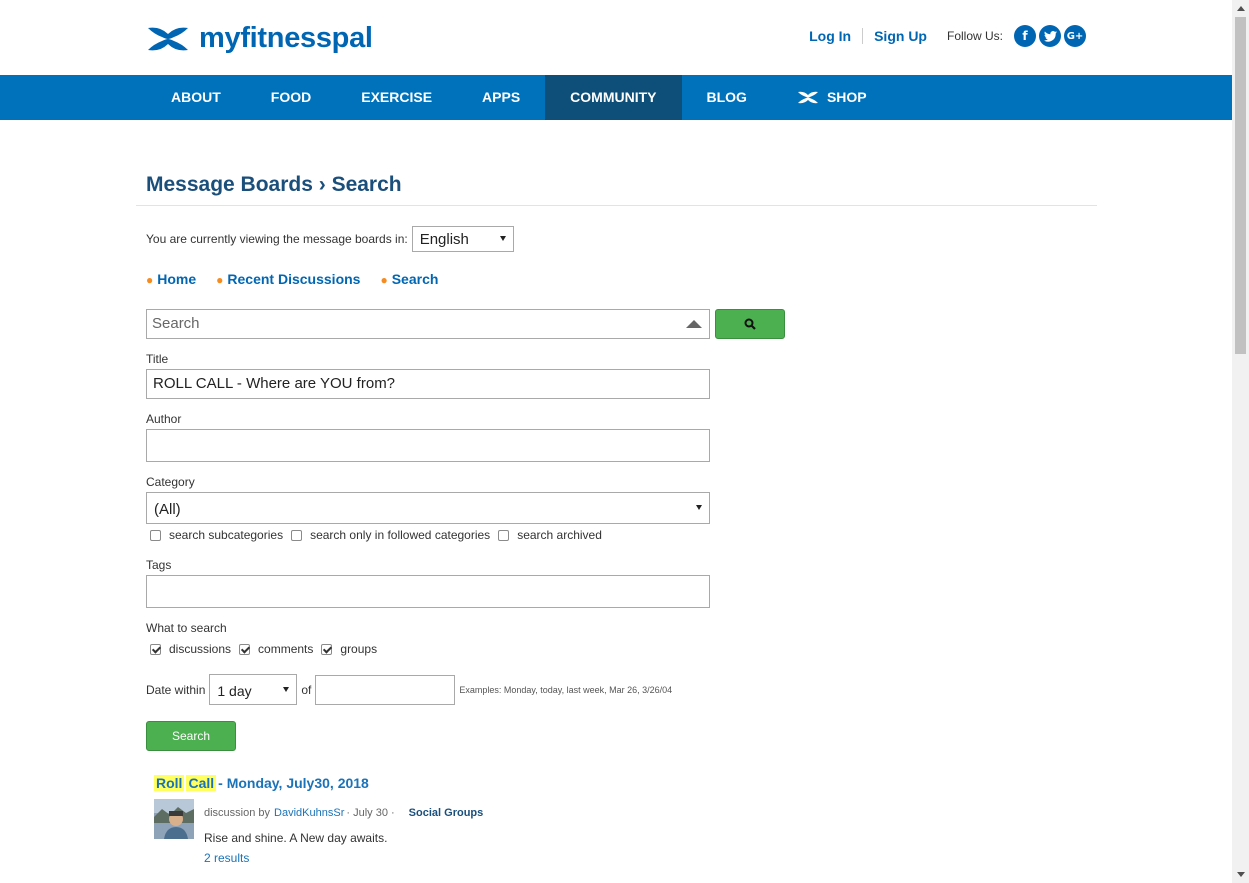  I want to click on nav-community: COMMUNITY, so click(613, 97).